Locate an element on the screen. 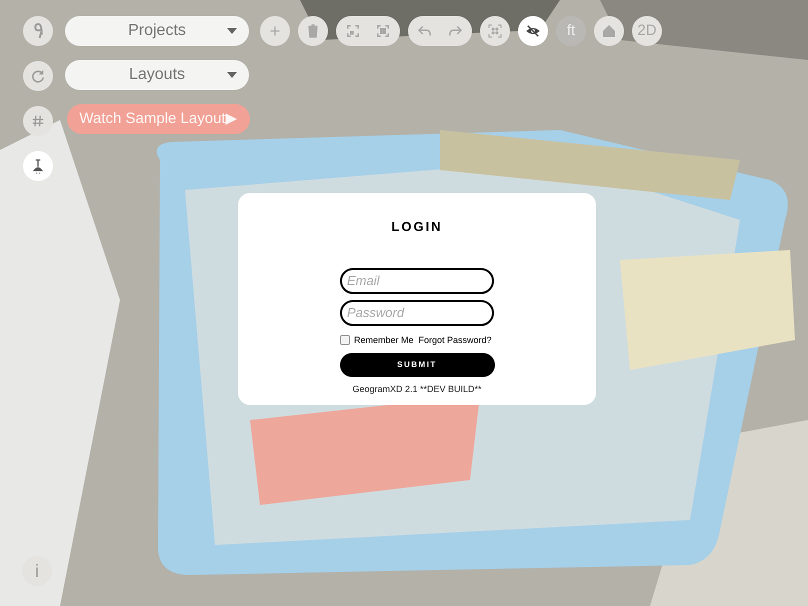  remember-label: Remember Me is located at coordinates (384, 340).